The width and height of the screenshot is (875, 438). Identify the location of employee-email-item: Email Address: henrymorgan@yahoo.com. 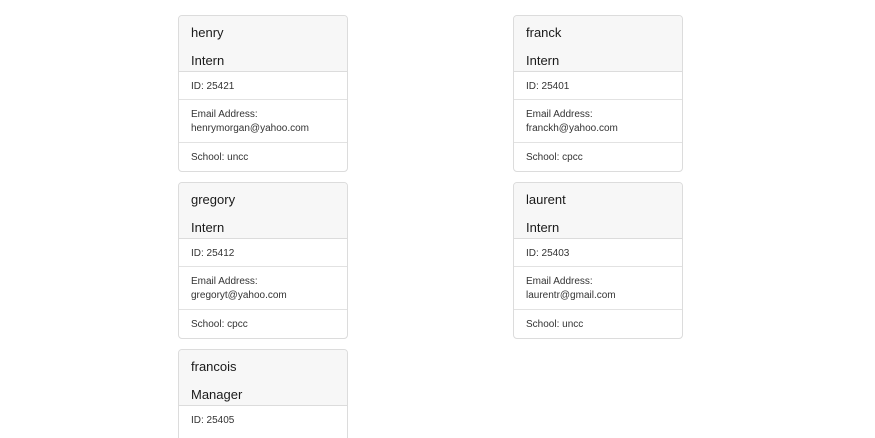
(263, 121).